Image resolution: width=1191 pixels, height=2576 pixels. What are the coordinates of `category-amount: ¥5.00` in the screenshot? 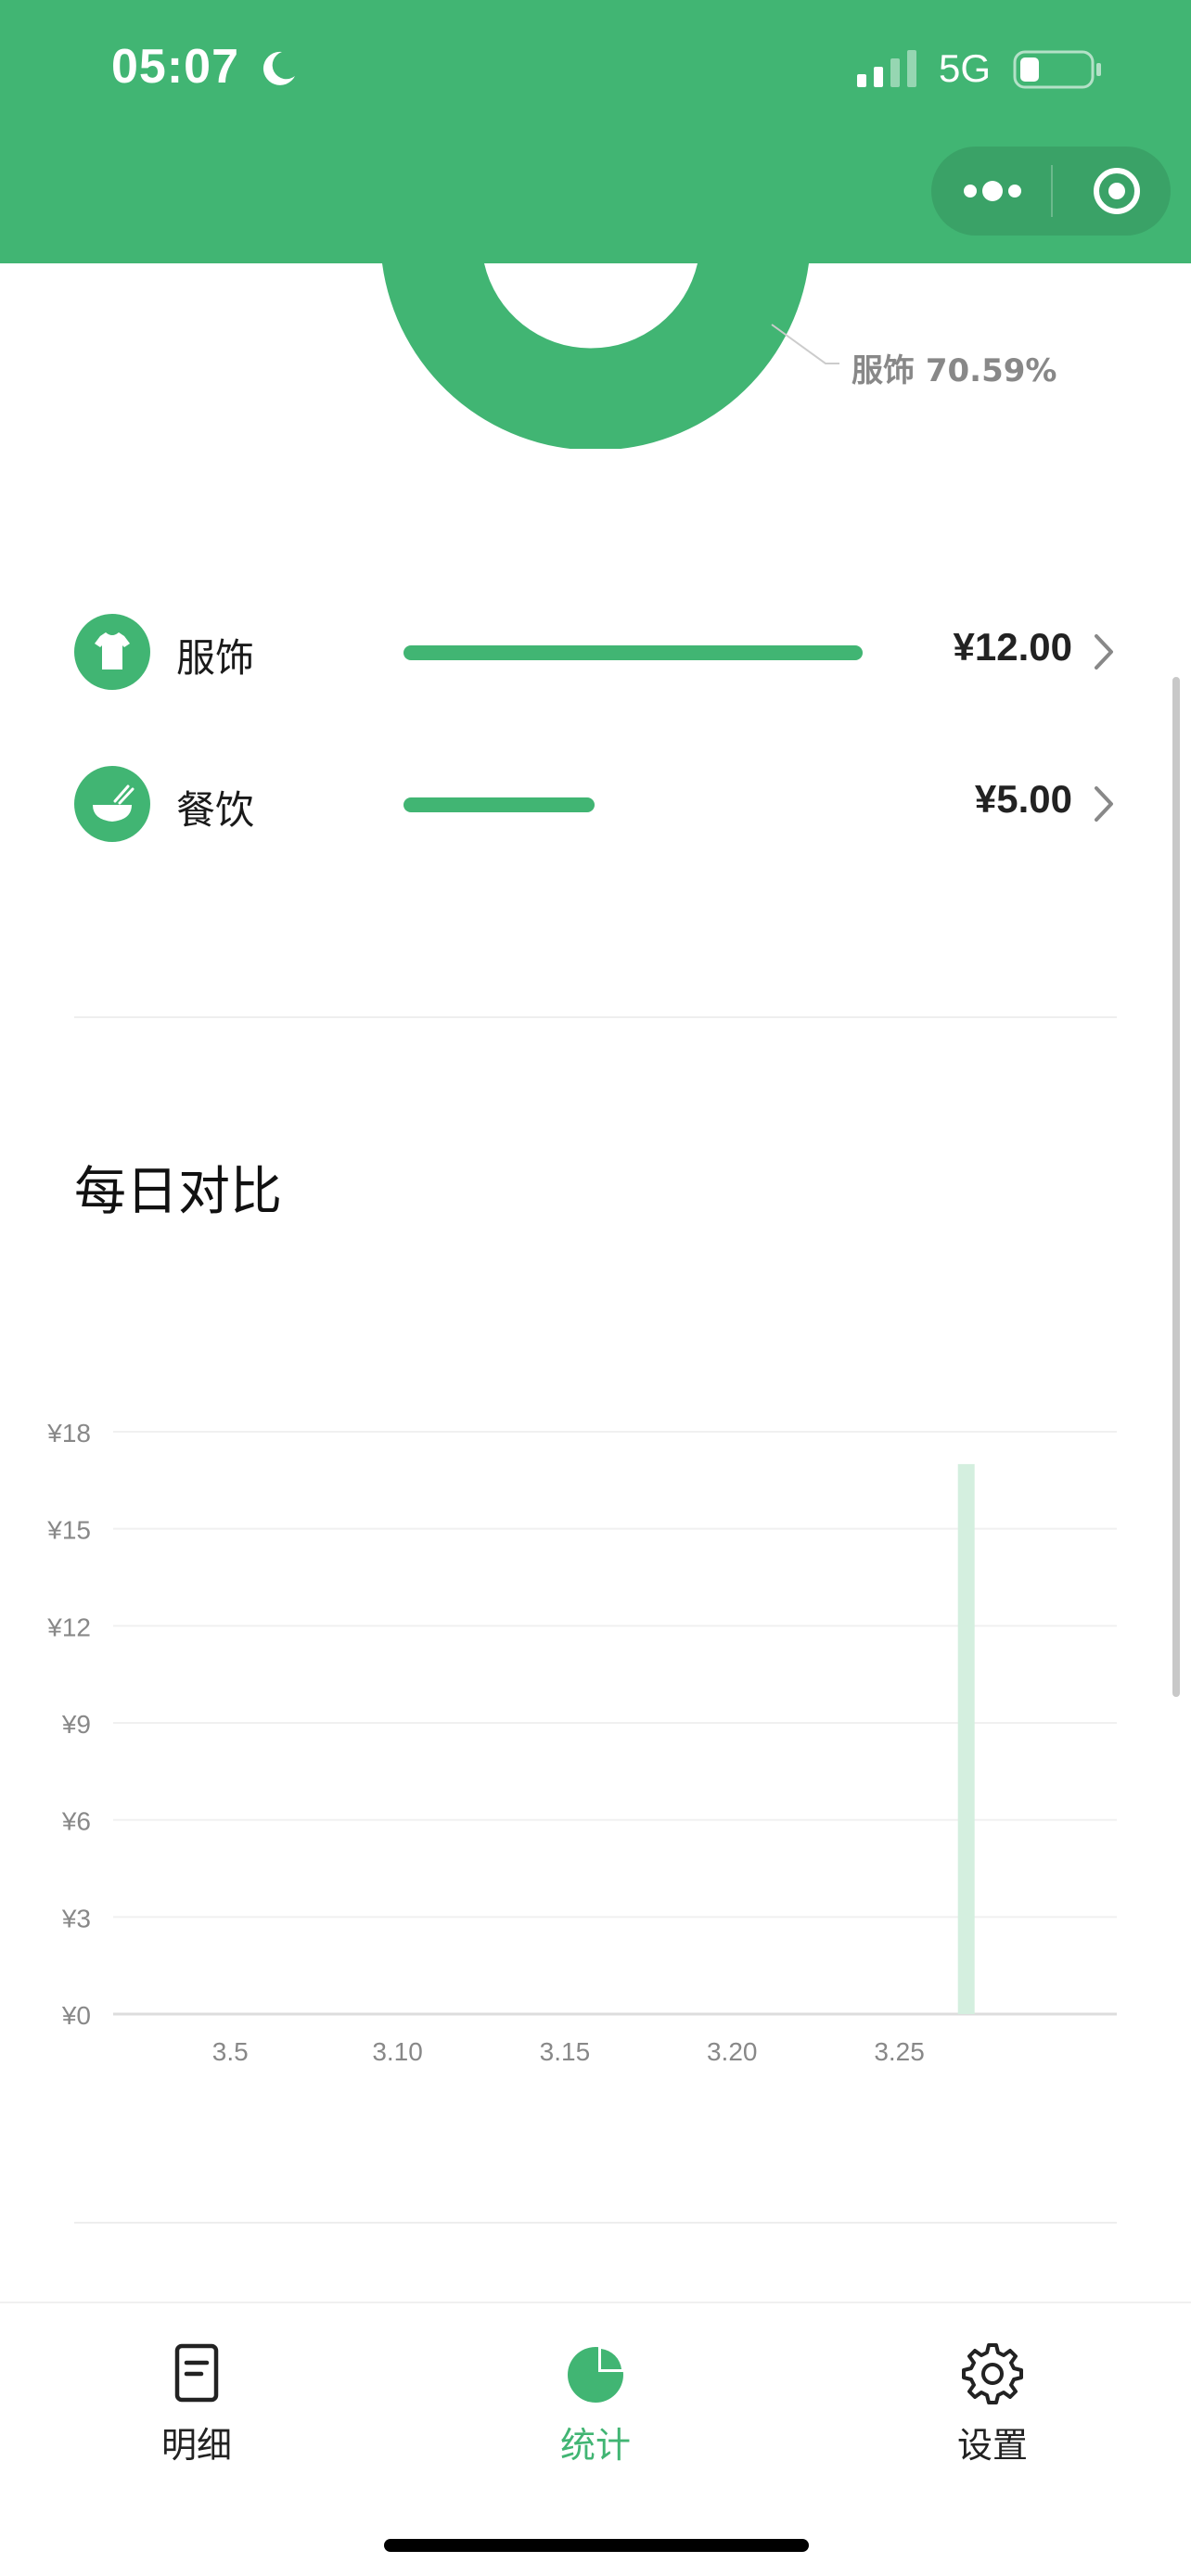 It's located at (1023, 799).